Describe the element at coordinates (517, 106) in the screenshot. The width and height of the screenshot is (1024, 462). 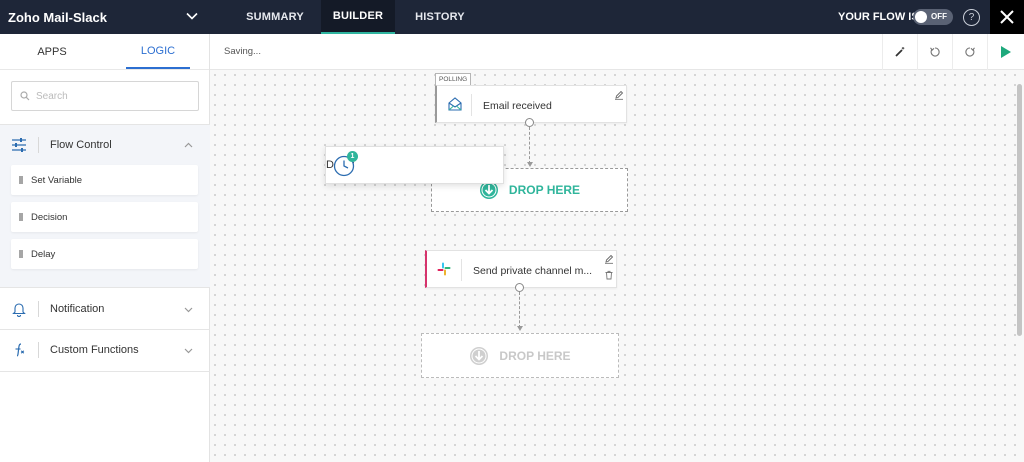
I see `trigger-label: Email received` at that location.